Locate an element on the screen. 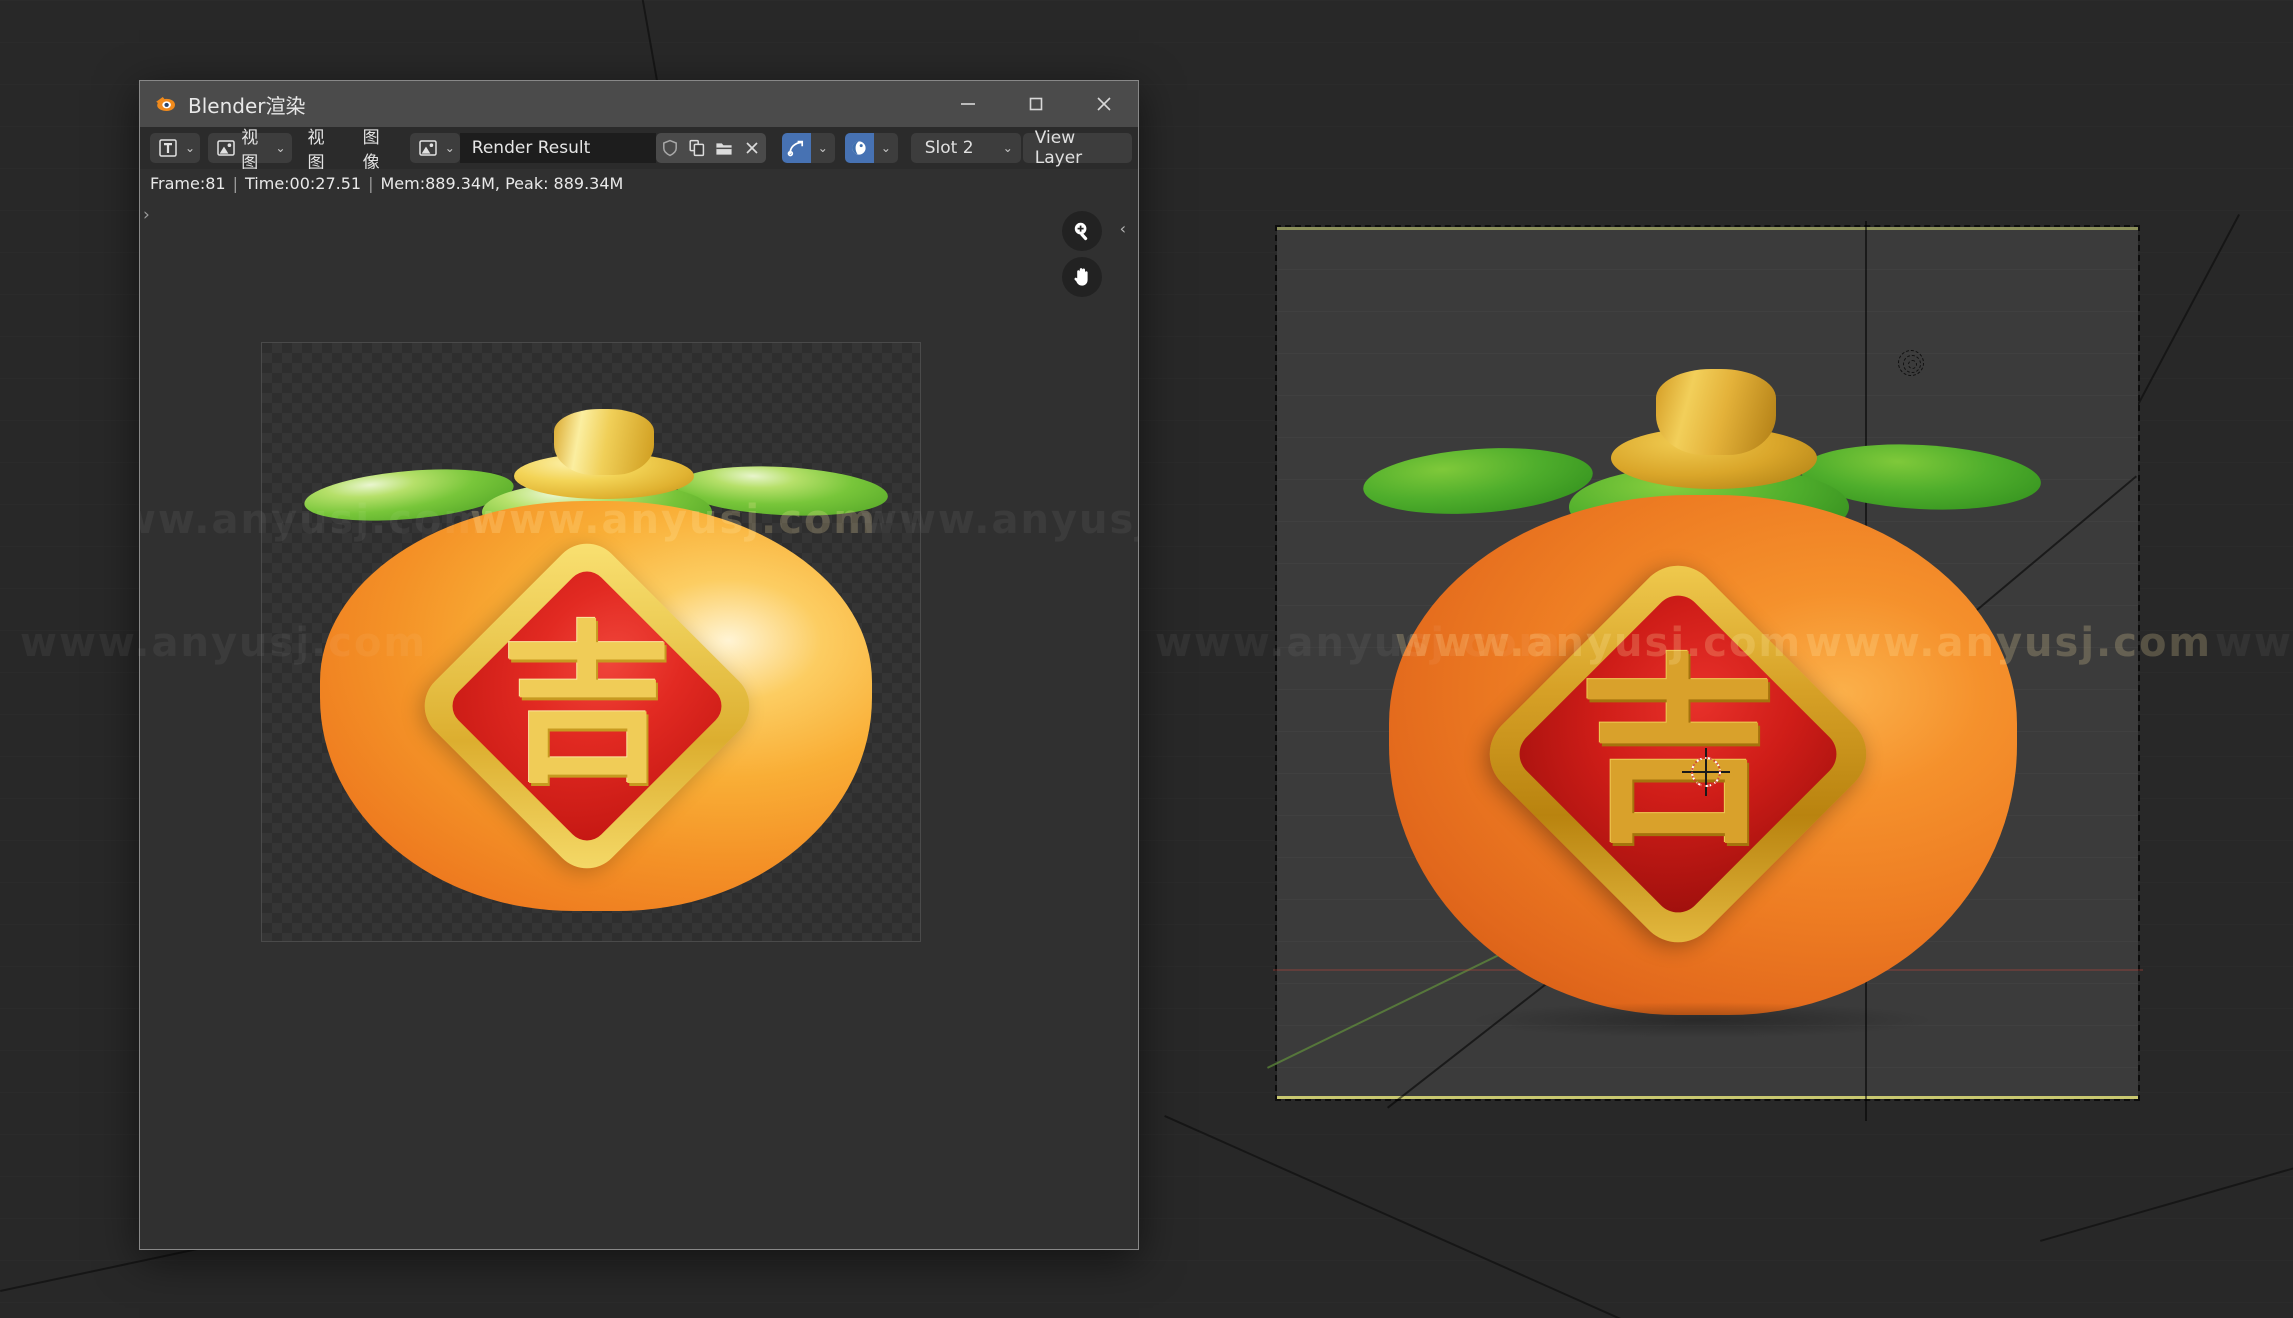 The width and height of the screenshot is (2293, 1318). color-management-toggle: ⌄ is located at coordinates (871, 148).